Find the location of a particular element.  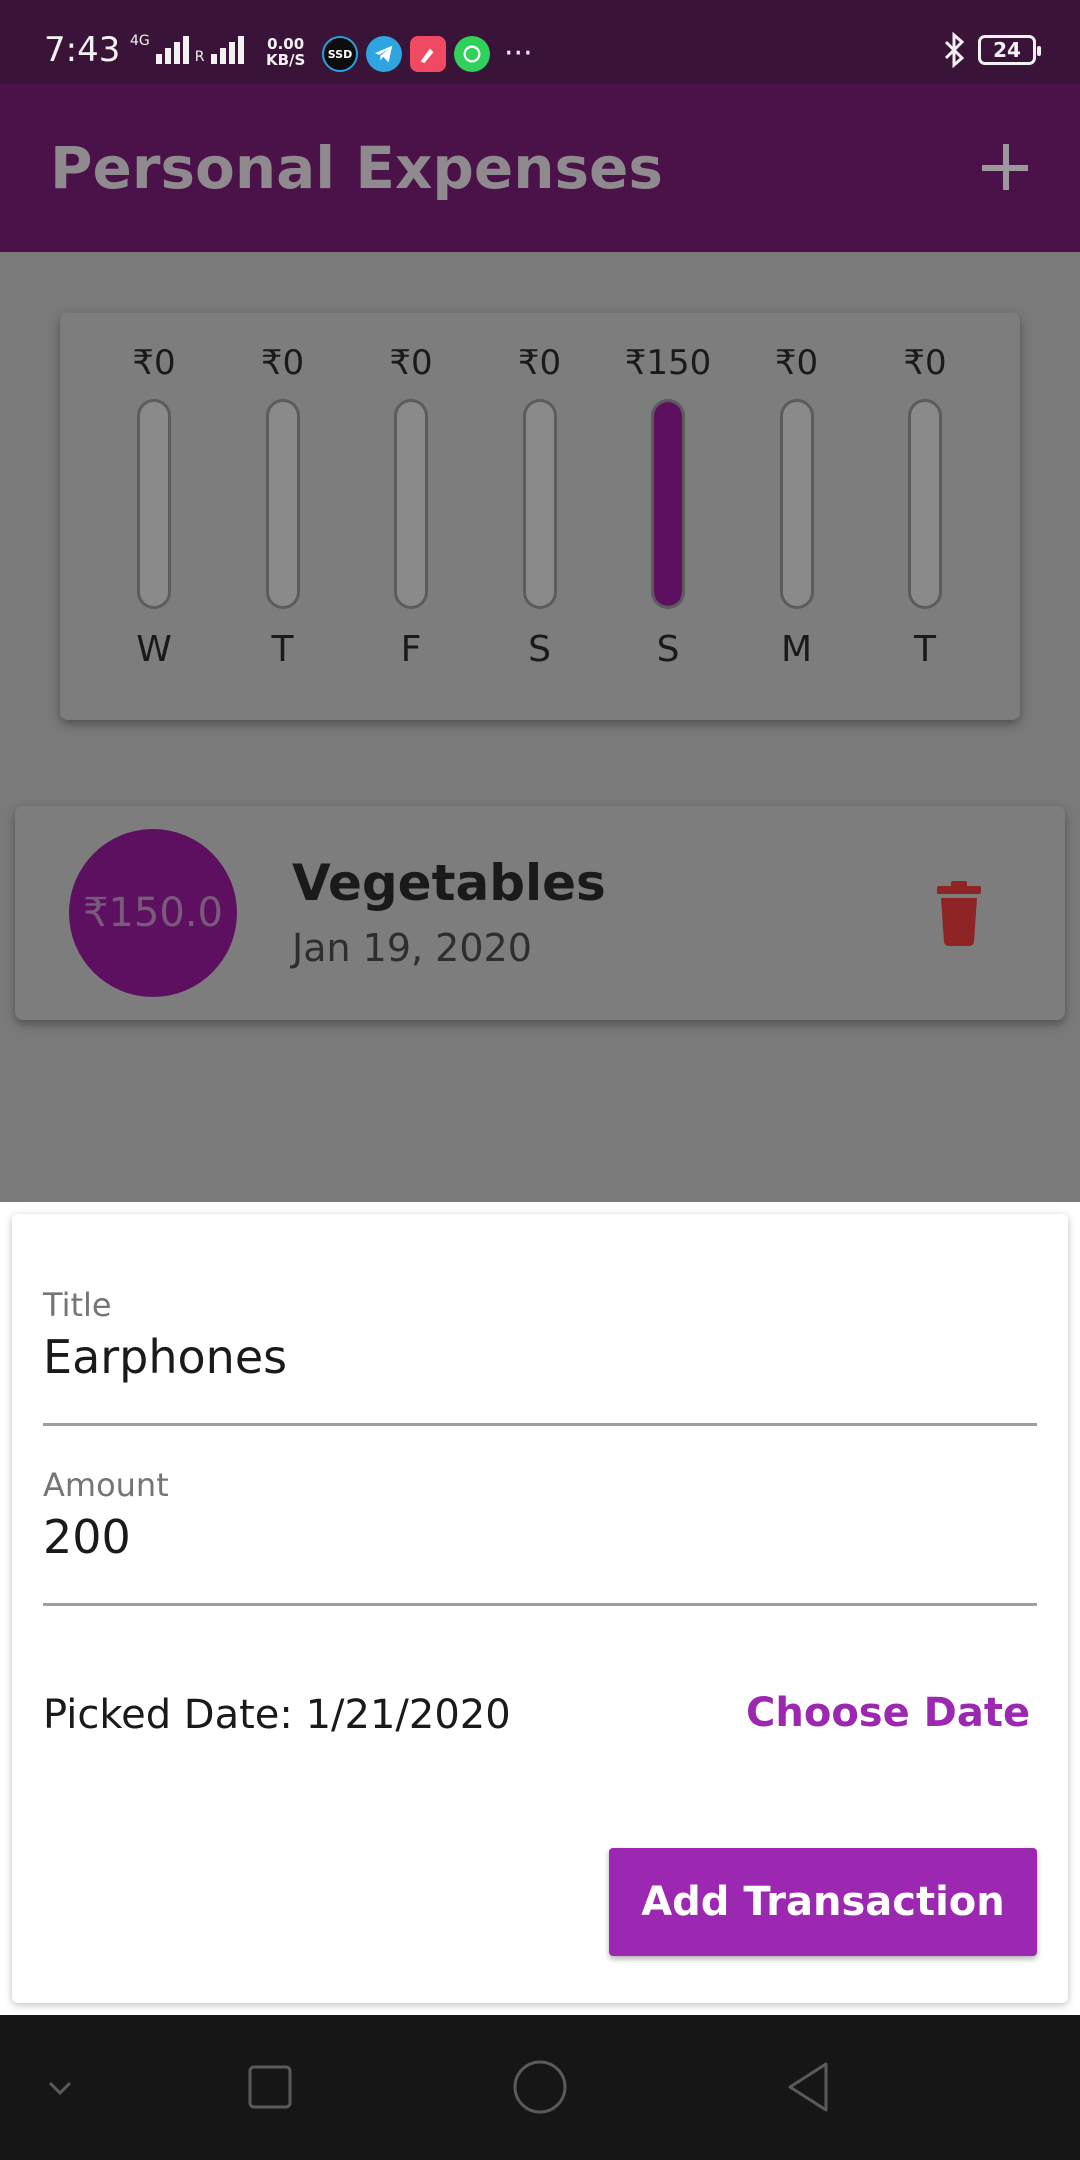

system-navigation-bar is located at coordinates (540, 2087).